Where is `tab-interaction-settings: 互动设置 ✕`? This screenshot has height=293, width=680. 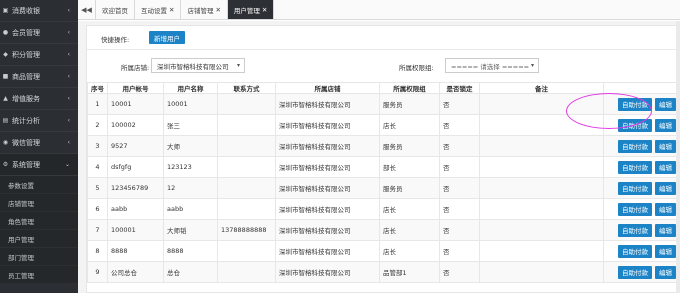
tab-interaction-settings: 互动设置 ✕ is located at coordinates (158, 9).